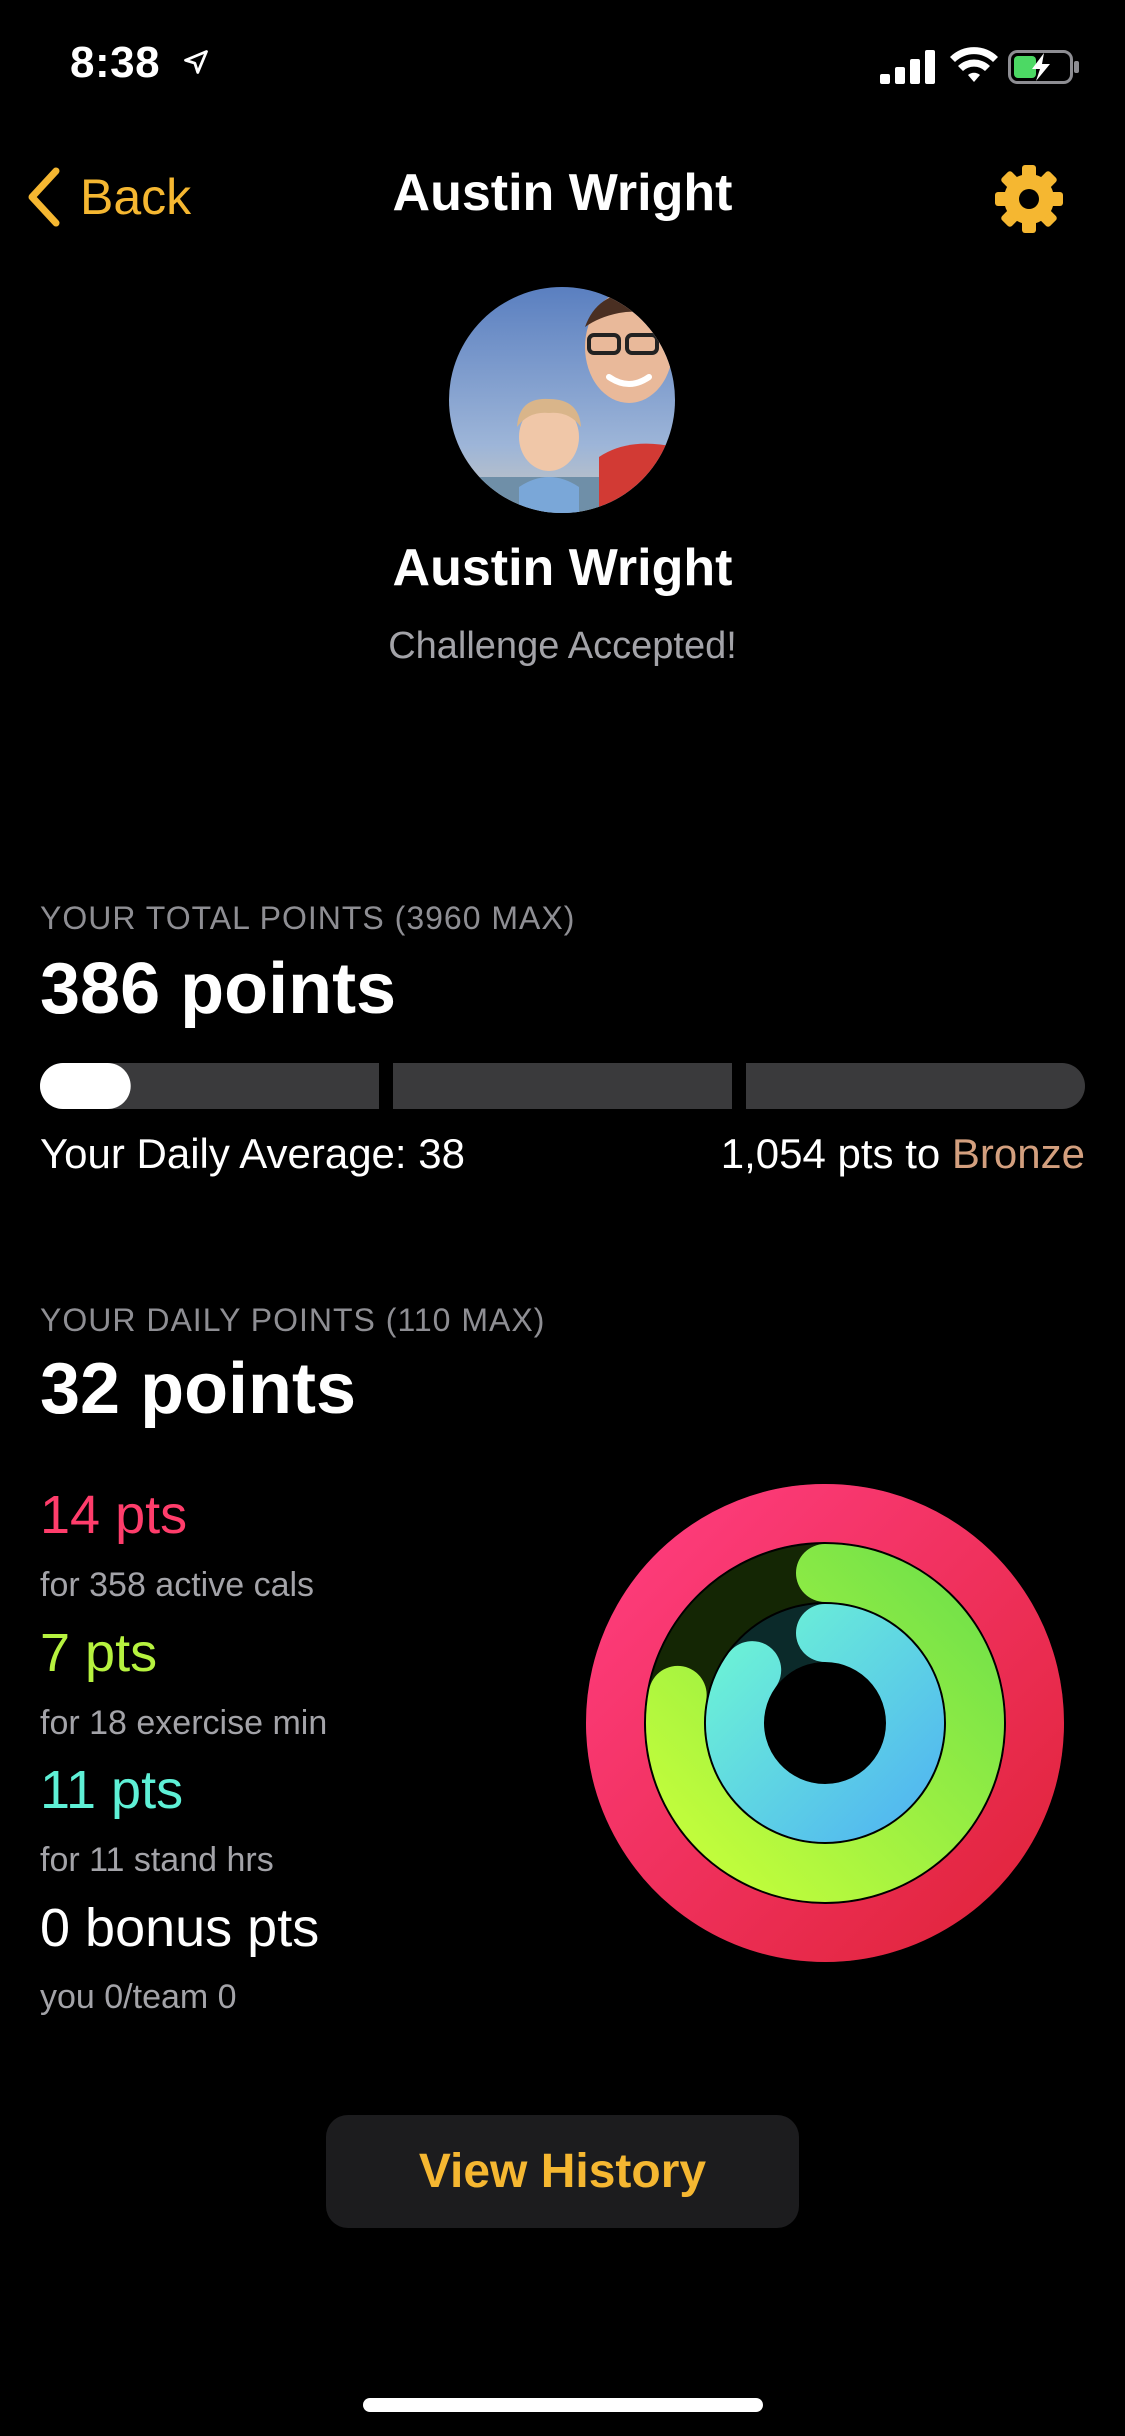  Describe the element at coordinates (85, 1086) in the screenshot. I see `progress-fill` at that location.